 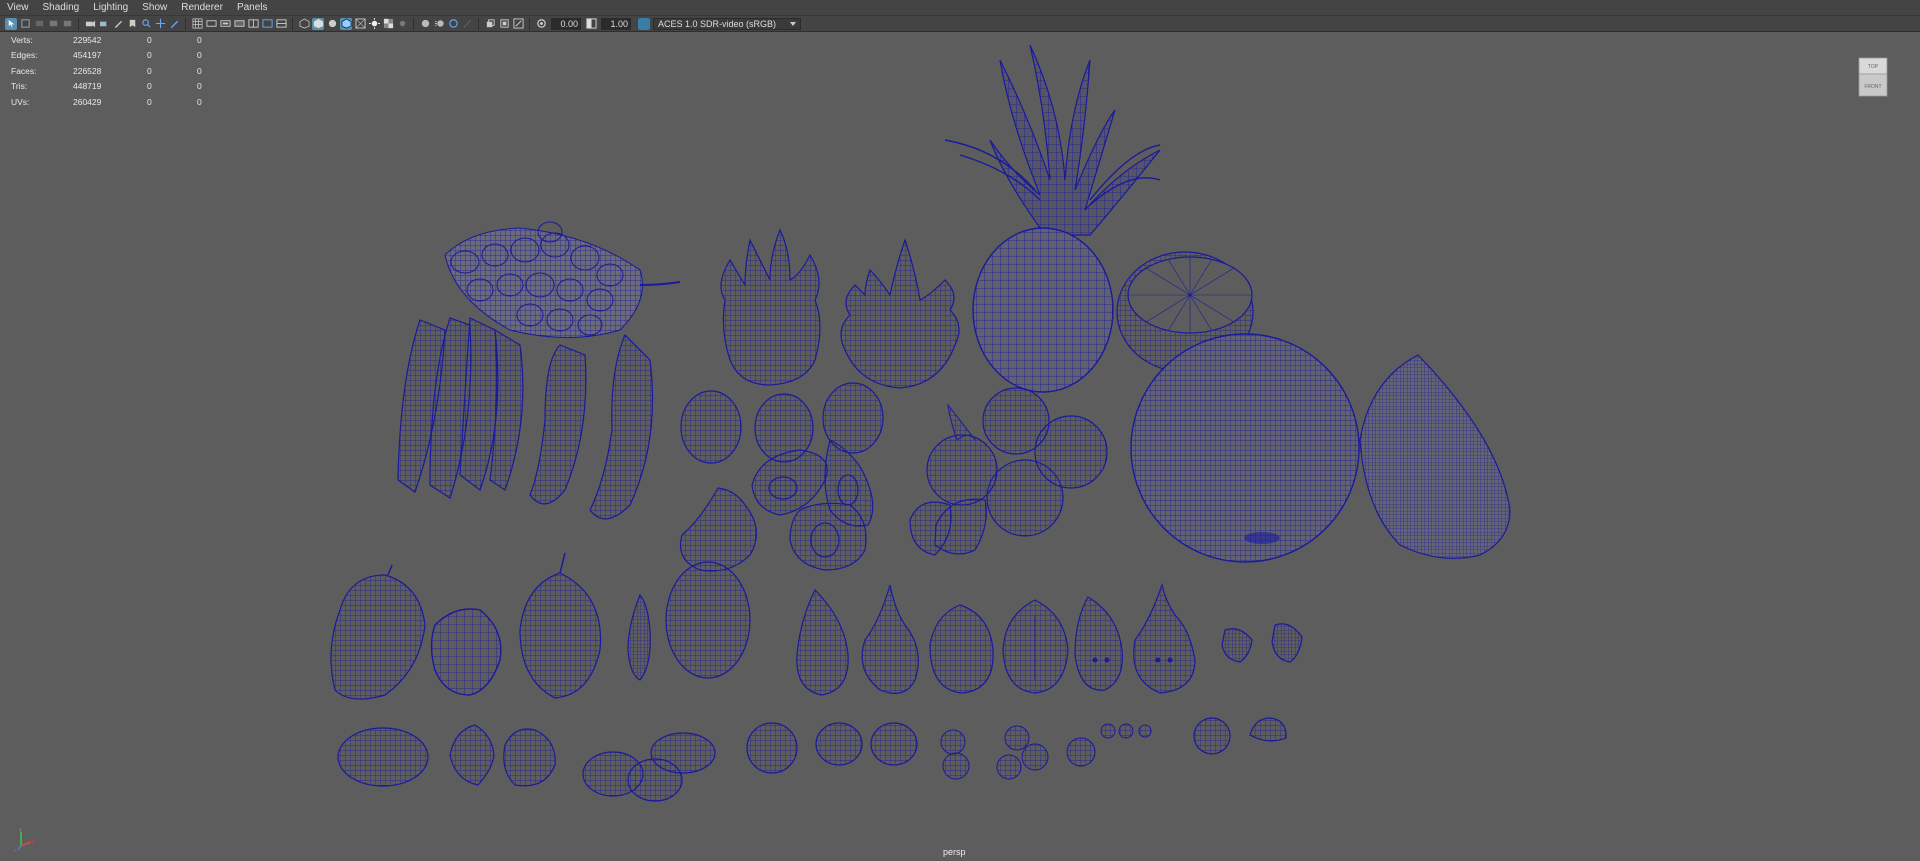 I want to click on resize-view-icon, so click(x=518, y=24).